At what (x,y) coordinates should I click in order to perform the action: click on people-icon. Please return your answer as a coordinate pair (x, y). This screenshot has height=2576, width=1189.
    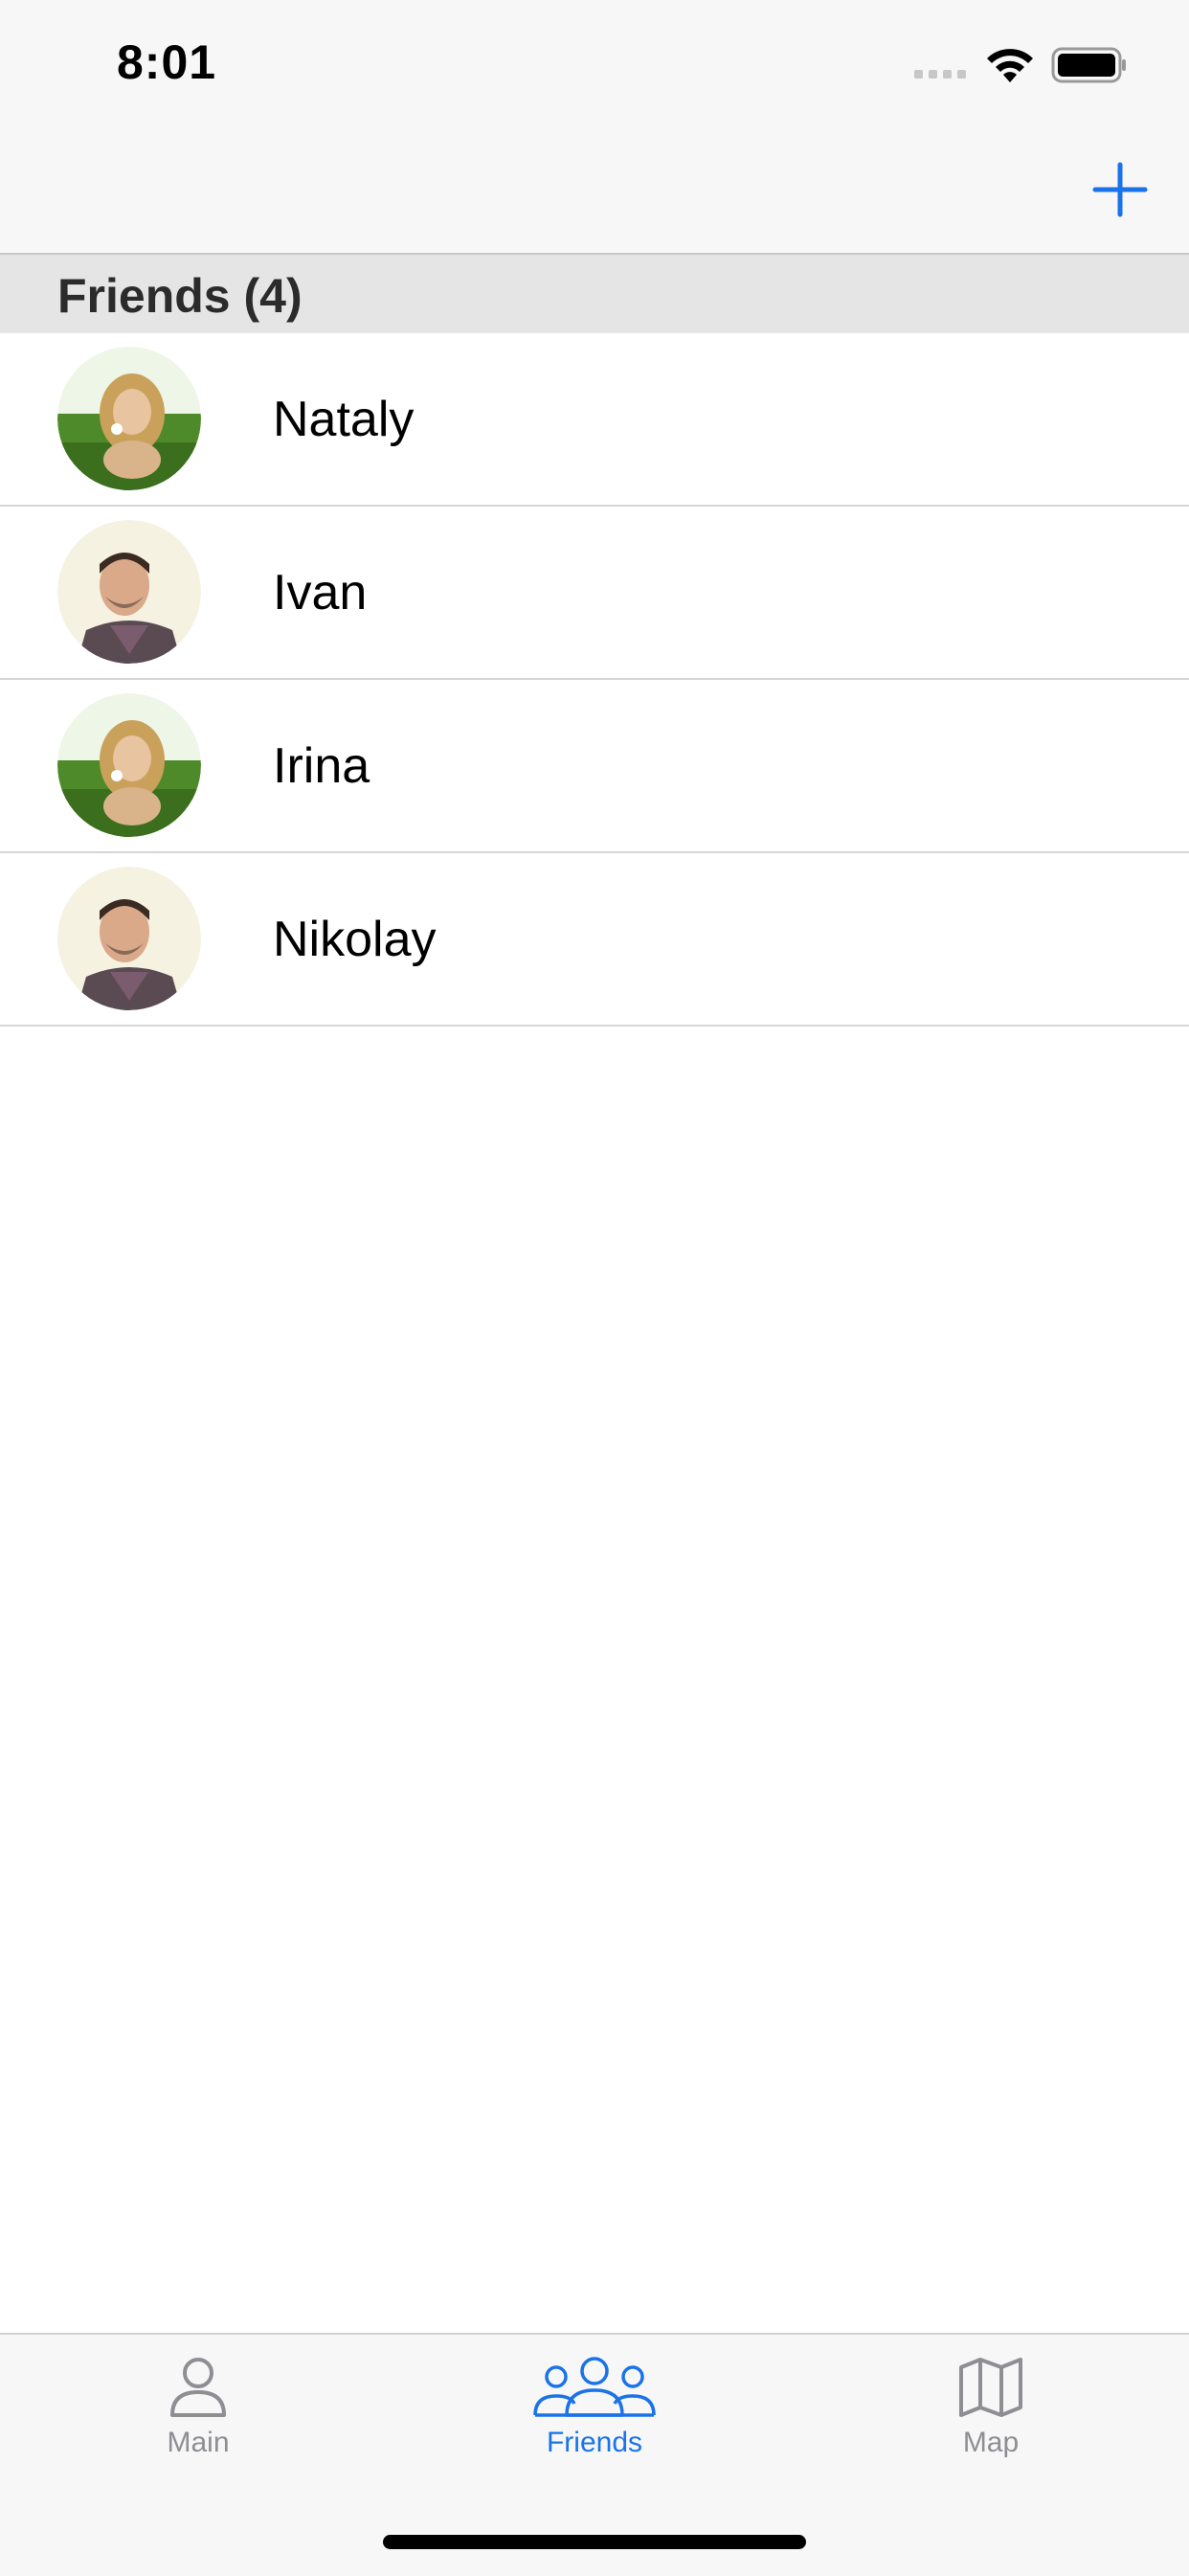
    Looking at the image, I should click on (594, 2387).